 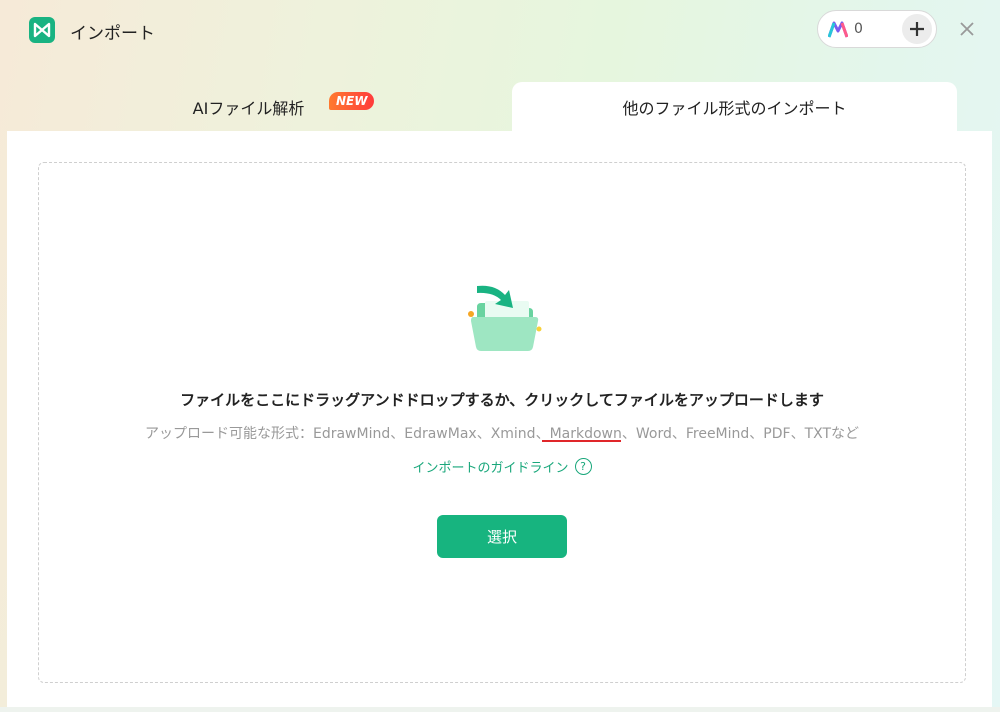 What do you see at coordinates (352, 101) in the screenshot?
I see `new-badge: NEW` at bounding box center [352, 101].